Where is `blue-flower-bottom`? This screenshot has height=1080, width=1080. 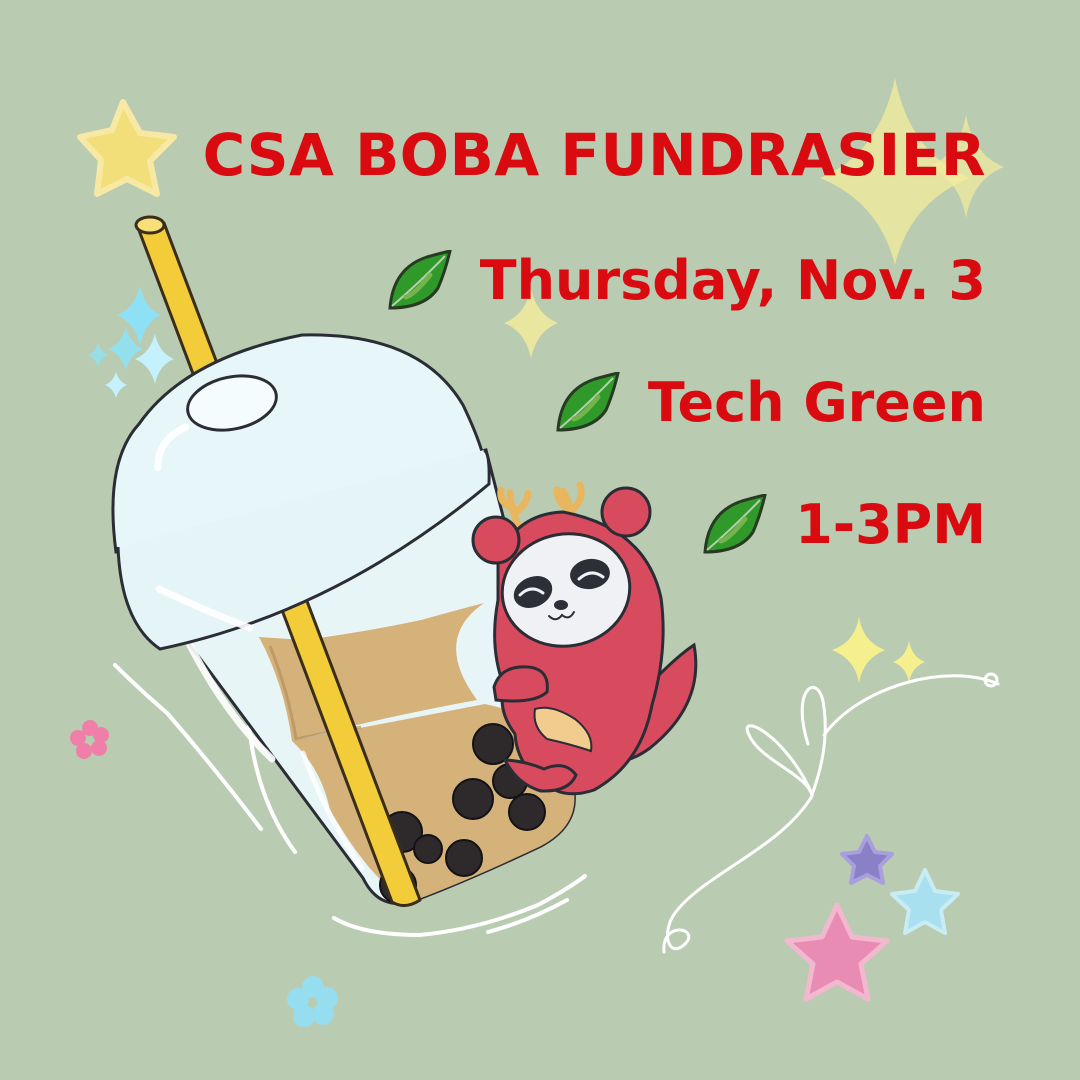
blue-flower-bottom is located at coordinates (312, 1001).